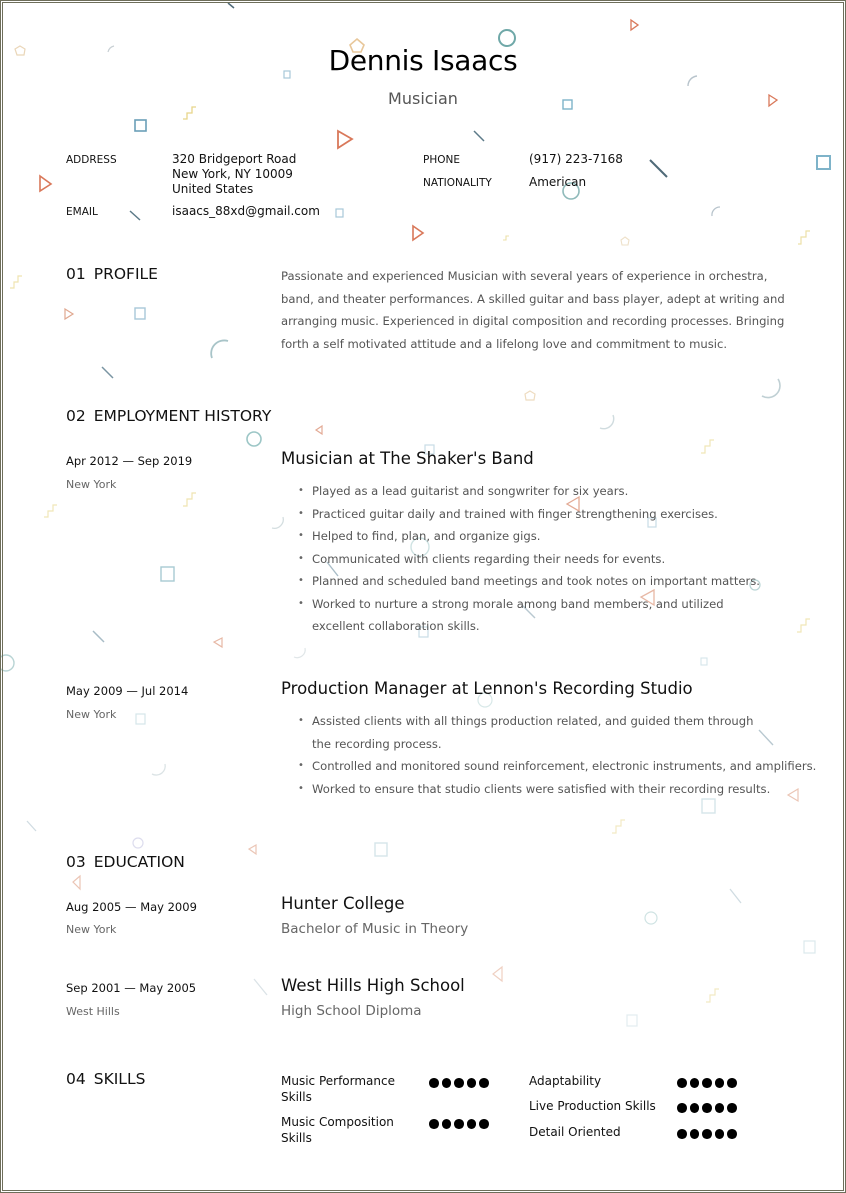  What do you see at coordinates (131, 988) in the screenshot?
I see `education-dates: Sep 2001 — May 2005` at bounding box center [131, 988].